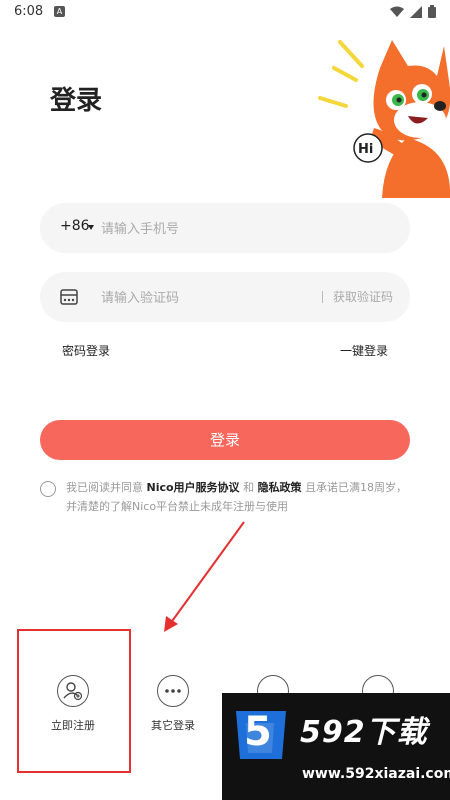  Describe the element at coordinates (201, 297) in the screenshot. I see `verification-code-input` at that location.